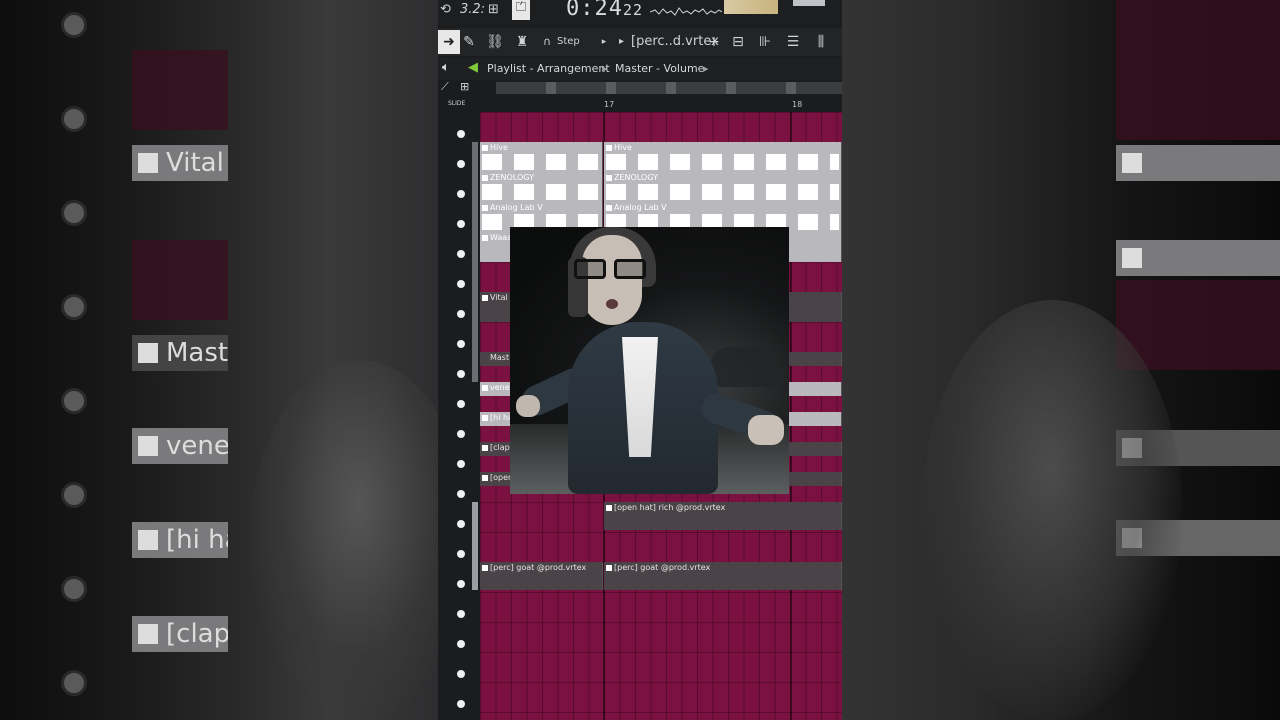 The width and height of the screenshot is (1280, 720). I want to click on pattern-selector: [perc..d.vrtex, so click(669, 42).